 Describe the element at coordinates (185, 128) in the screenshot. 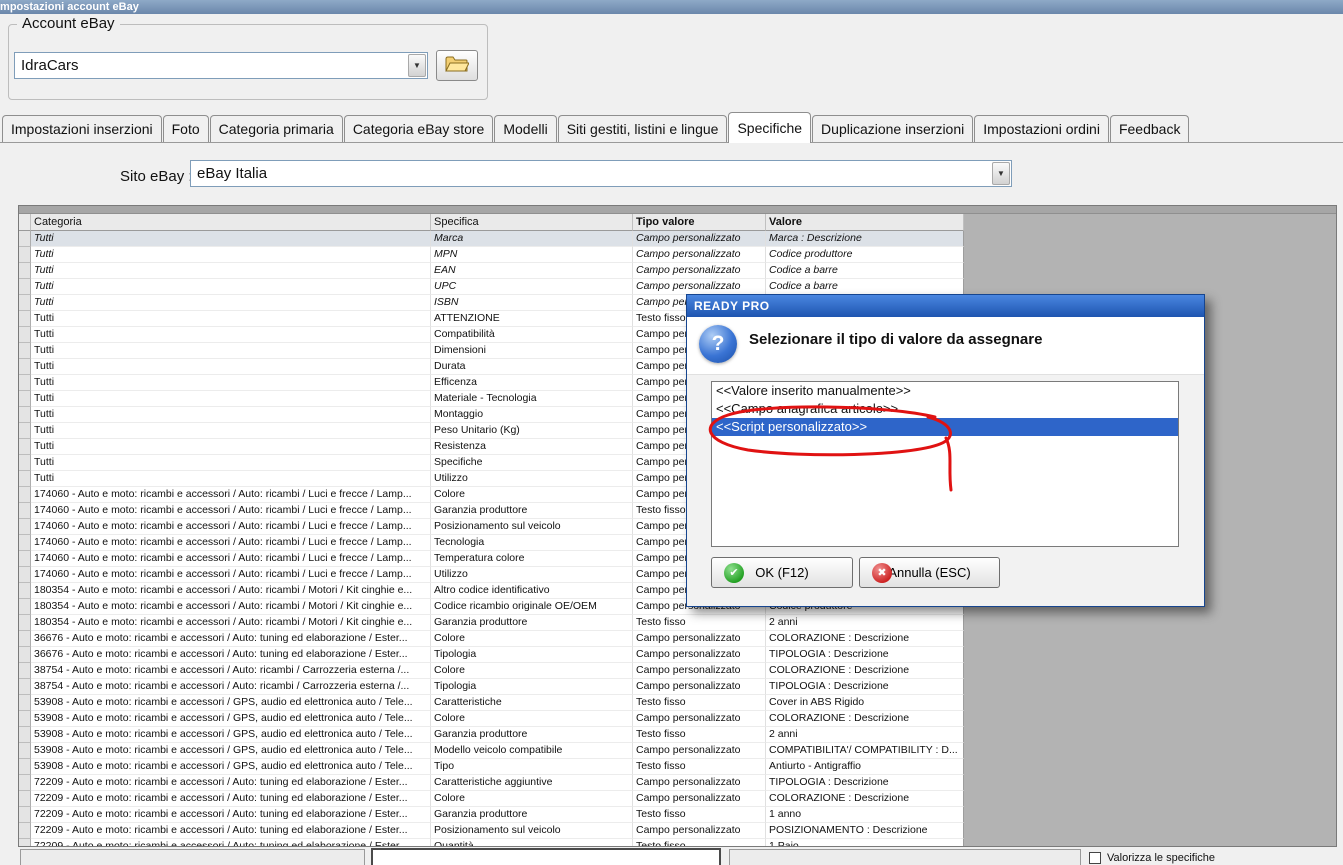

I see `tab-foto: Foto` at that location.